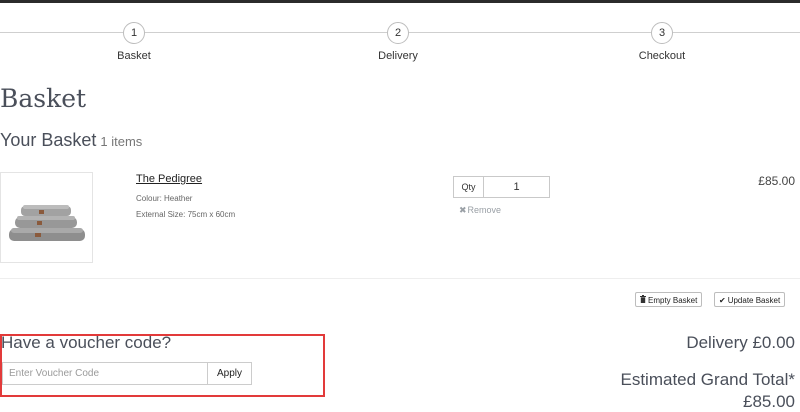 Image resolution: width=800 pixels, height=412 pixels. What do you see at coordinates (169, 179) in the screenshot?
I see `product-name-link: The Pedigree` at bounding box center [169, 179].